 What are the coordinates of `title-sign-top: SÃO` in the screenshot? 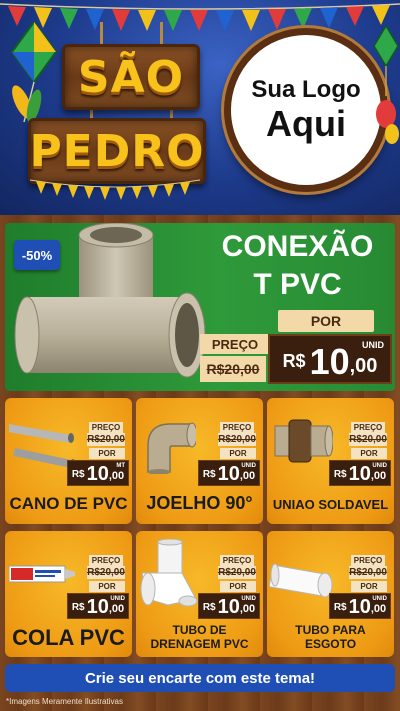 It's located at (131, 77).